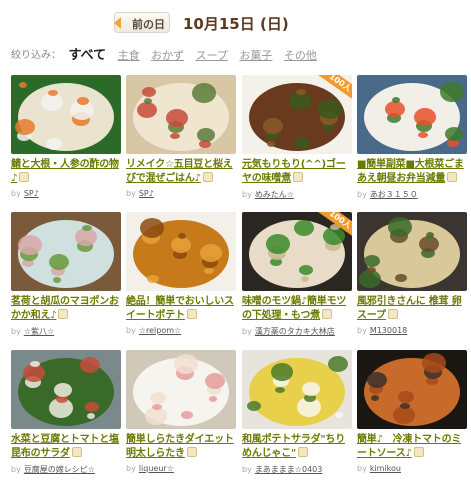 The width and height of the screenshot is (471, 484). I want to click on author-name-link: ☆relpom☆, so click(160, 330).